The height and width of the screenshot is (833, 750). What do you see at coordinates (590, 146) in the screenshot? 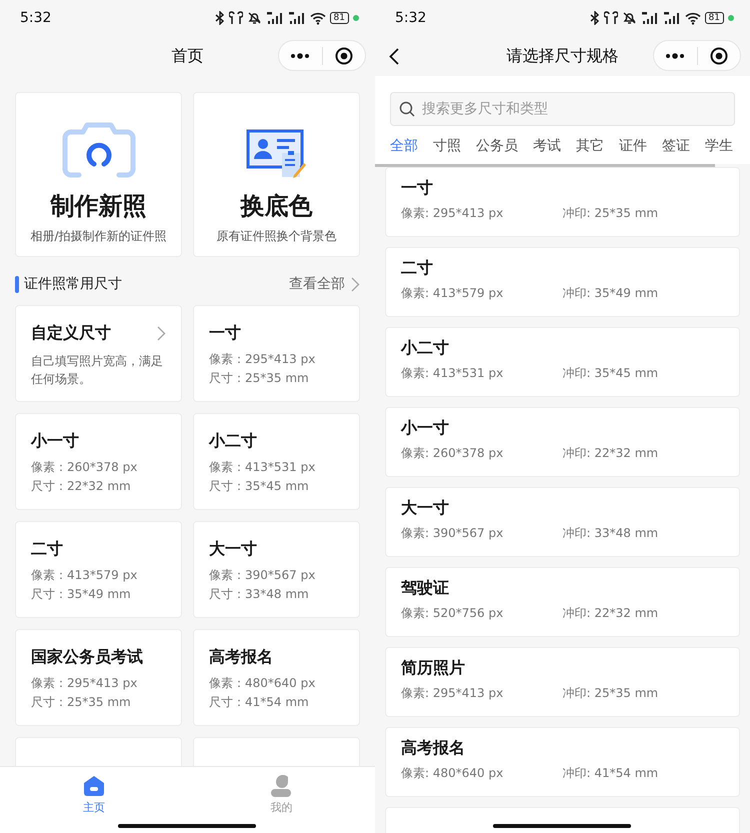
I see `category-tab: 其它` at bounding box center [590, 146].